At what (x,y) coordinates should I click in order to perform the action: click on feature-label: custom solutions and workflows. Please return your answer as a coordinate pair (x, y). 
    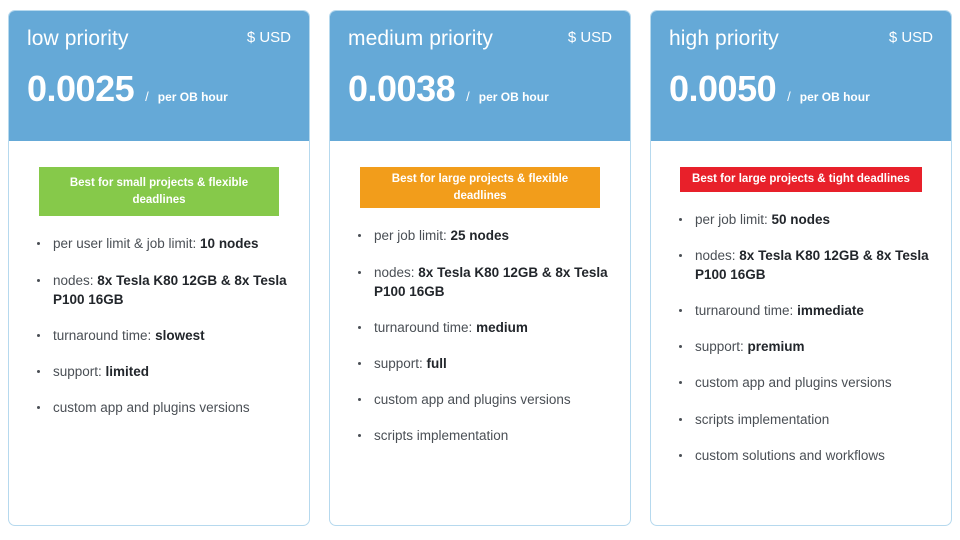
    Looking at the image, I should click on (790, 455).